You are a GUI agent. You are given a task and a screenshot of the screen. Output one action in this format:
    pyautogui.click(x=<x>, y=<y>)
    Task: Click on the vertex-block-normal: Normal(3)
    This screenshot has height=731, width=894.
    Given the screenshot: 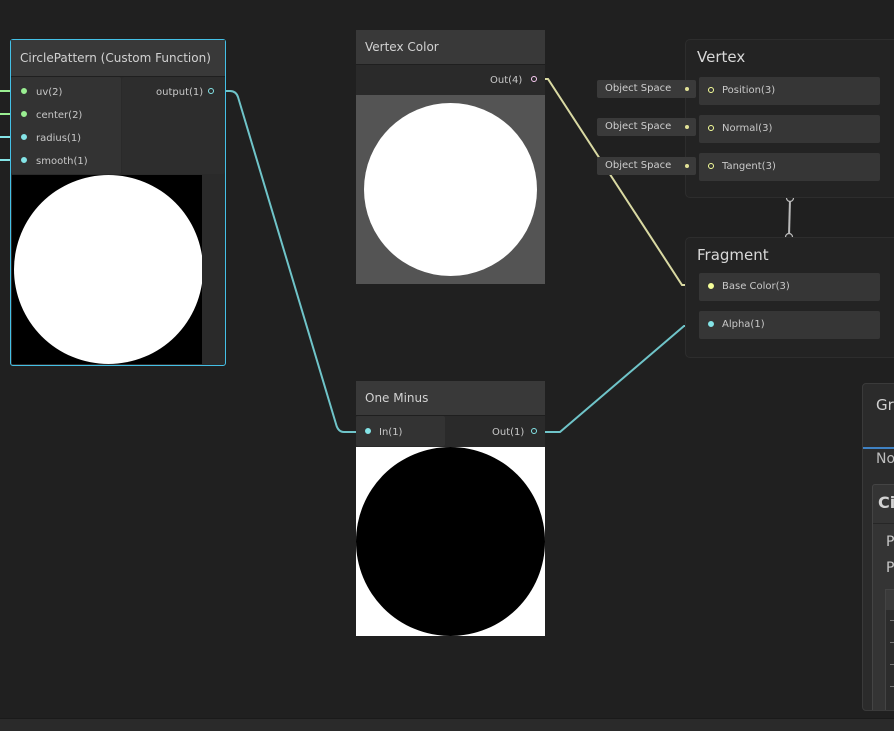 What is the action you would take?
    pyautogui.click(x=789, y=129)
    